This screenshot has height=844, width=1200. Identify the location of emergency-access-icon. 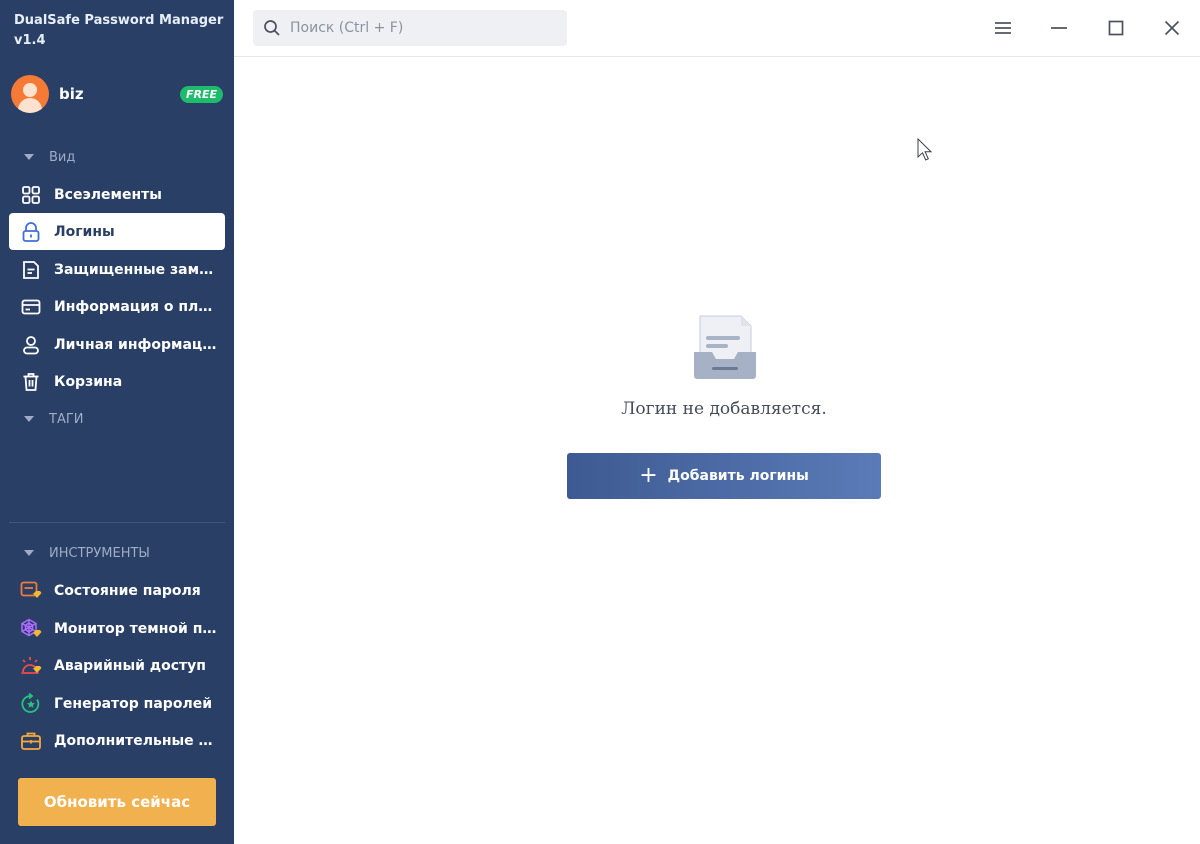
(31, 666).